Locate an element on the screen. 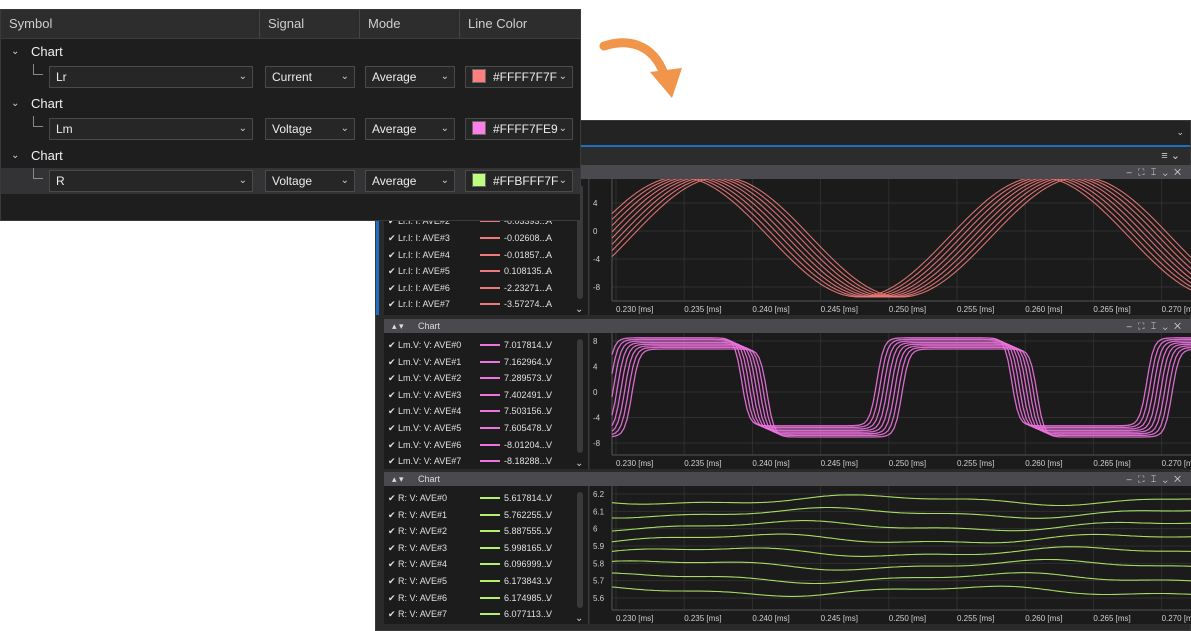  table-row-selected: R ⌄ Voltage ⌄ Average ⌄ #FFBFFF7F ⌄ is located at coordinates (290, 181).